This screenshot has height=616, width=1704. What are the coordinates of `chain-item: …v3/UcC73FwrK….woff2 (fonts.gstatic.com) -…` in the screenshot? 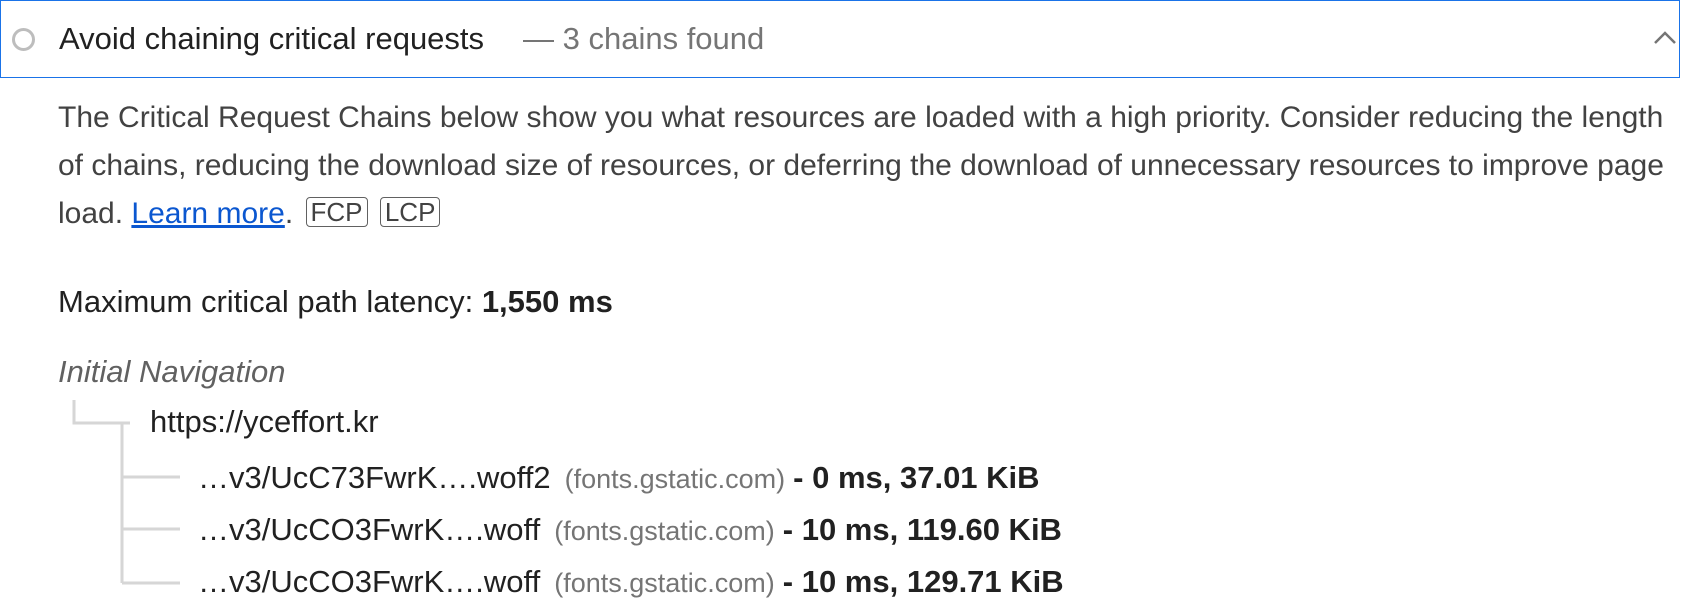 It's located at (619, 478).